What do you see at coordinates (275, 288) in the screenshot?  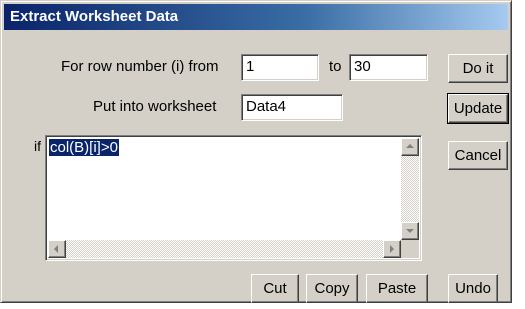 I see `cut-button: Cut` at bounding box center [275, 288].